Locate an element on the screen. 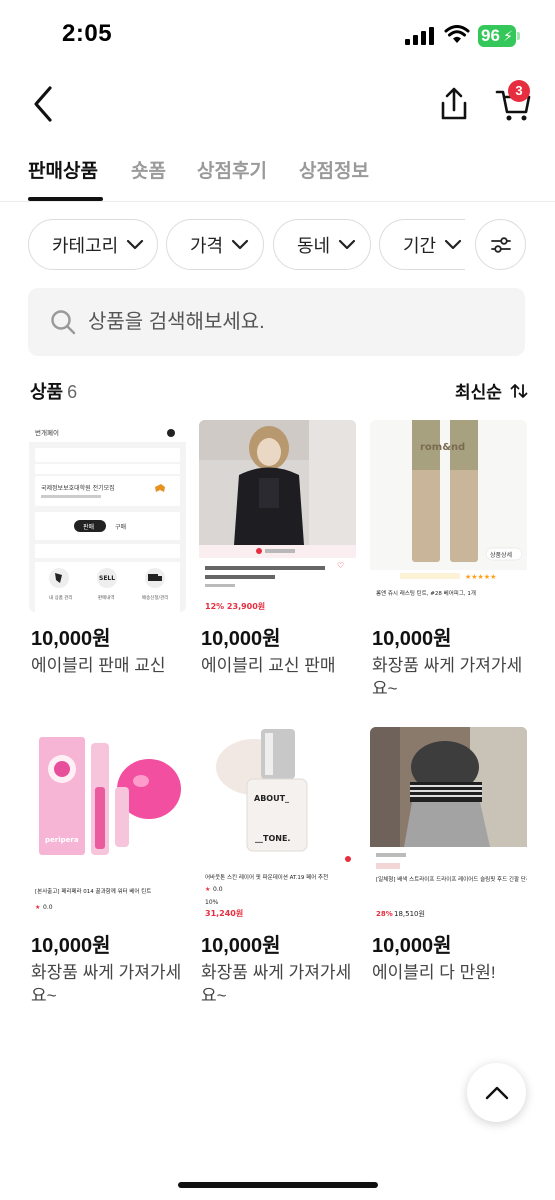 The height and width of the screenshot is (1200, 555). sort-arrows-icon is located at coordinates (519, 390).